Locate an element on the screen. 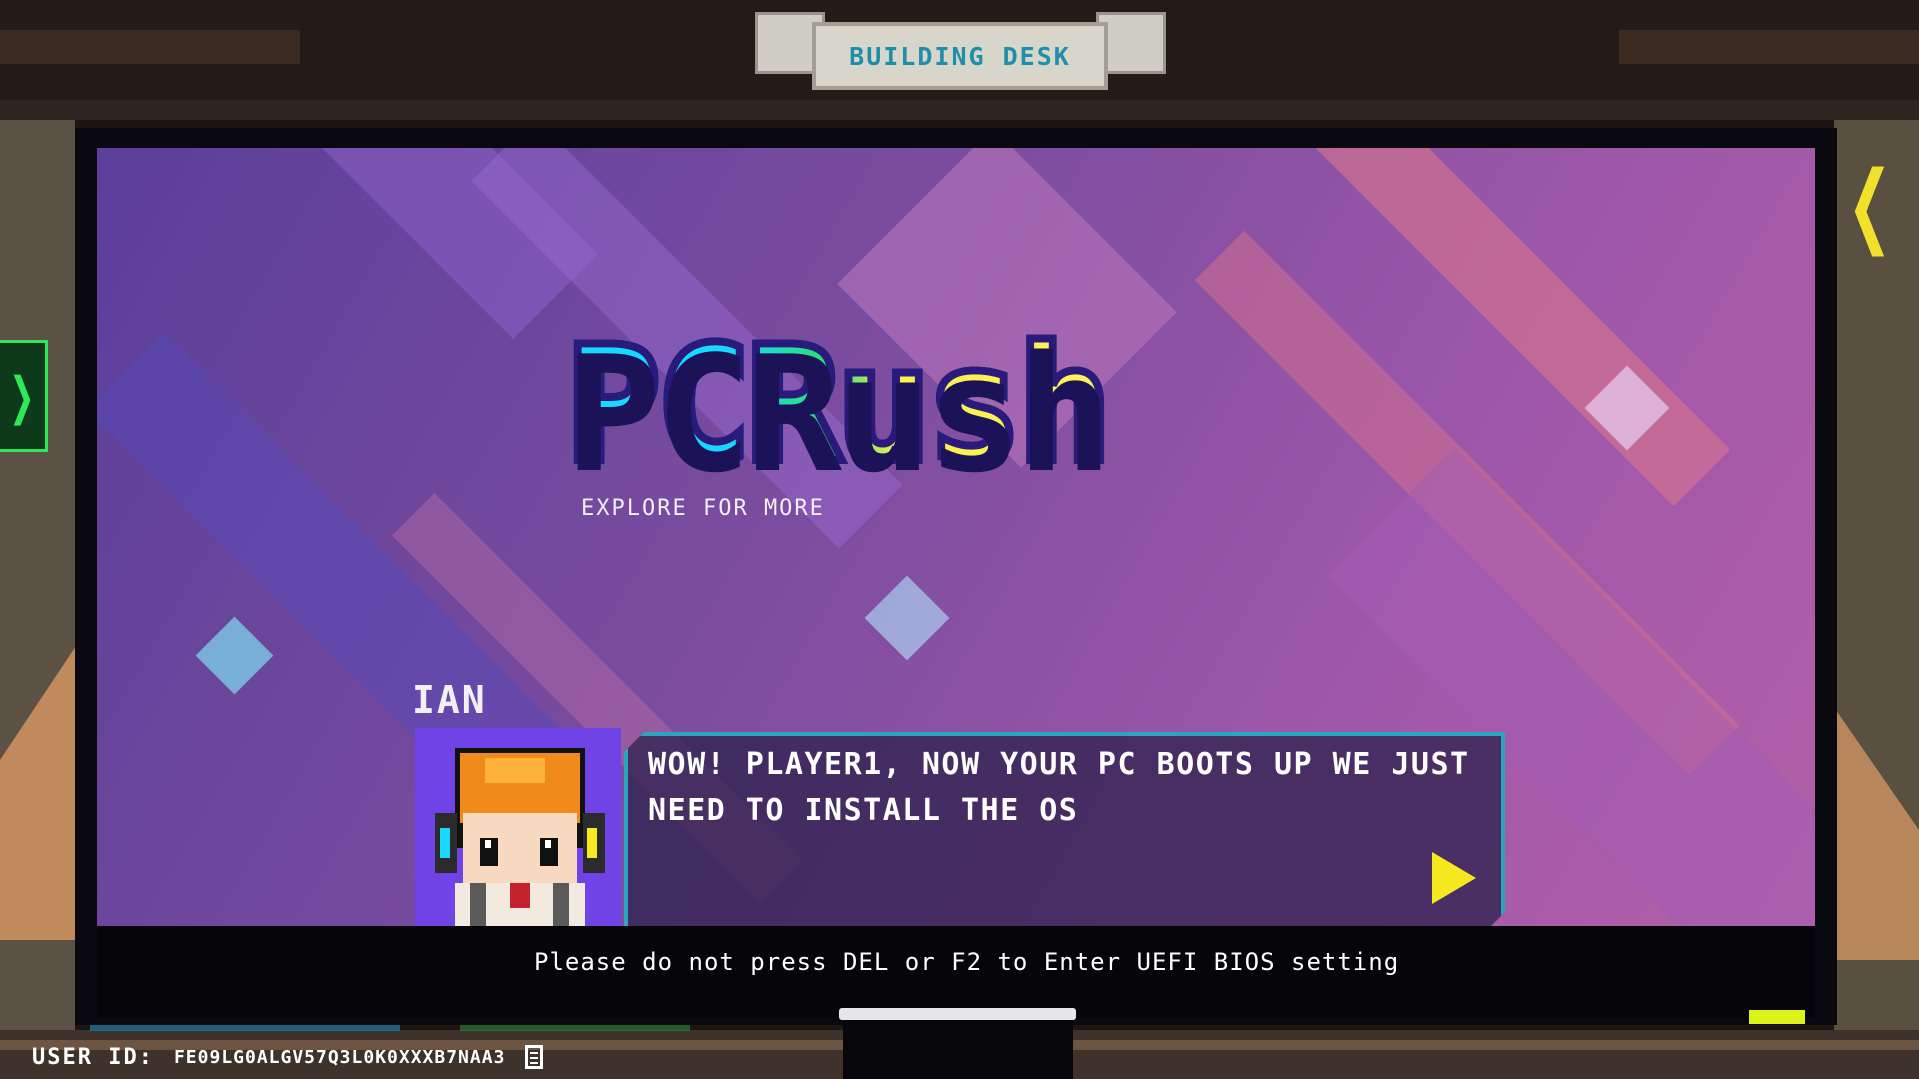 The height and width of the screenshot is (1079, 1919). power-led is located at coordinates (1777, 1017).